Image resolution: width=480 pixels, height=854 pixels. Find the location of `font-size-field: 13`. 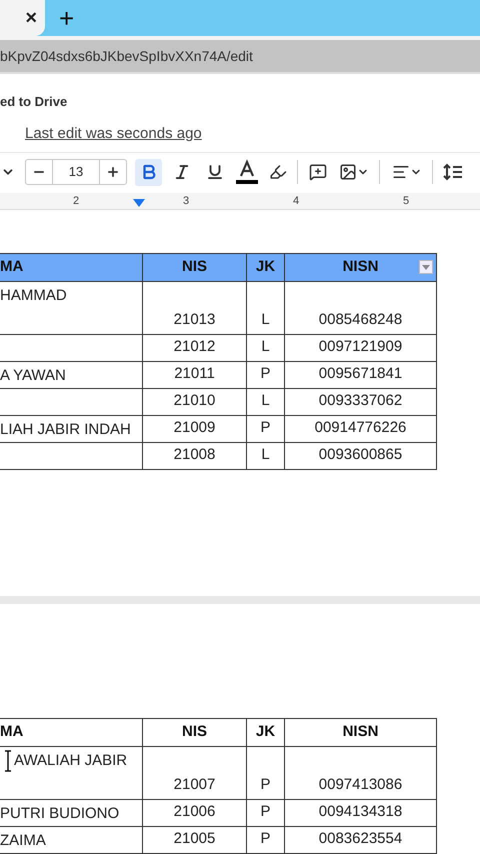

font-size-field: 13 is located at coordinates (76, 172).